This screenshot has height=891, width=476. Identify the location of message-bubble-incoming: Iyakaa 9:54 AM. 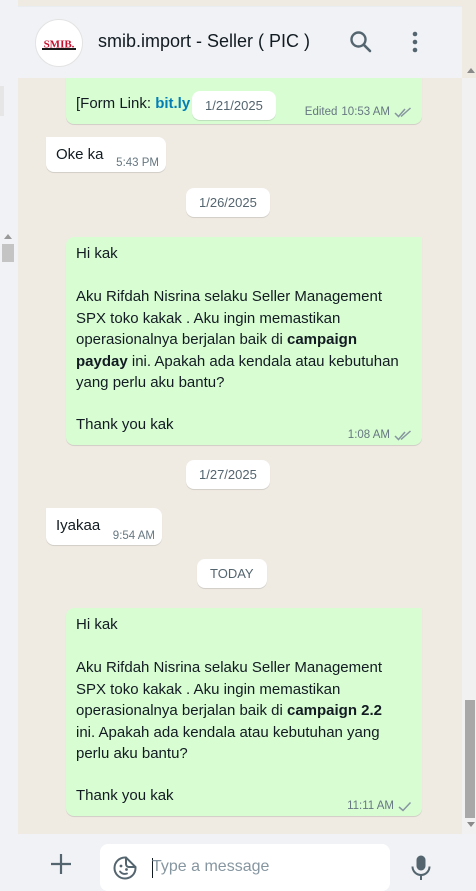
(104, 526).